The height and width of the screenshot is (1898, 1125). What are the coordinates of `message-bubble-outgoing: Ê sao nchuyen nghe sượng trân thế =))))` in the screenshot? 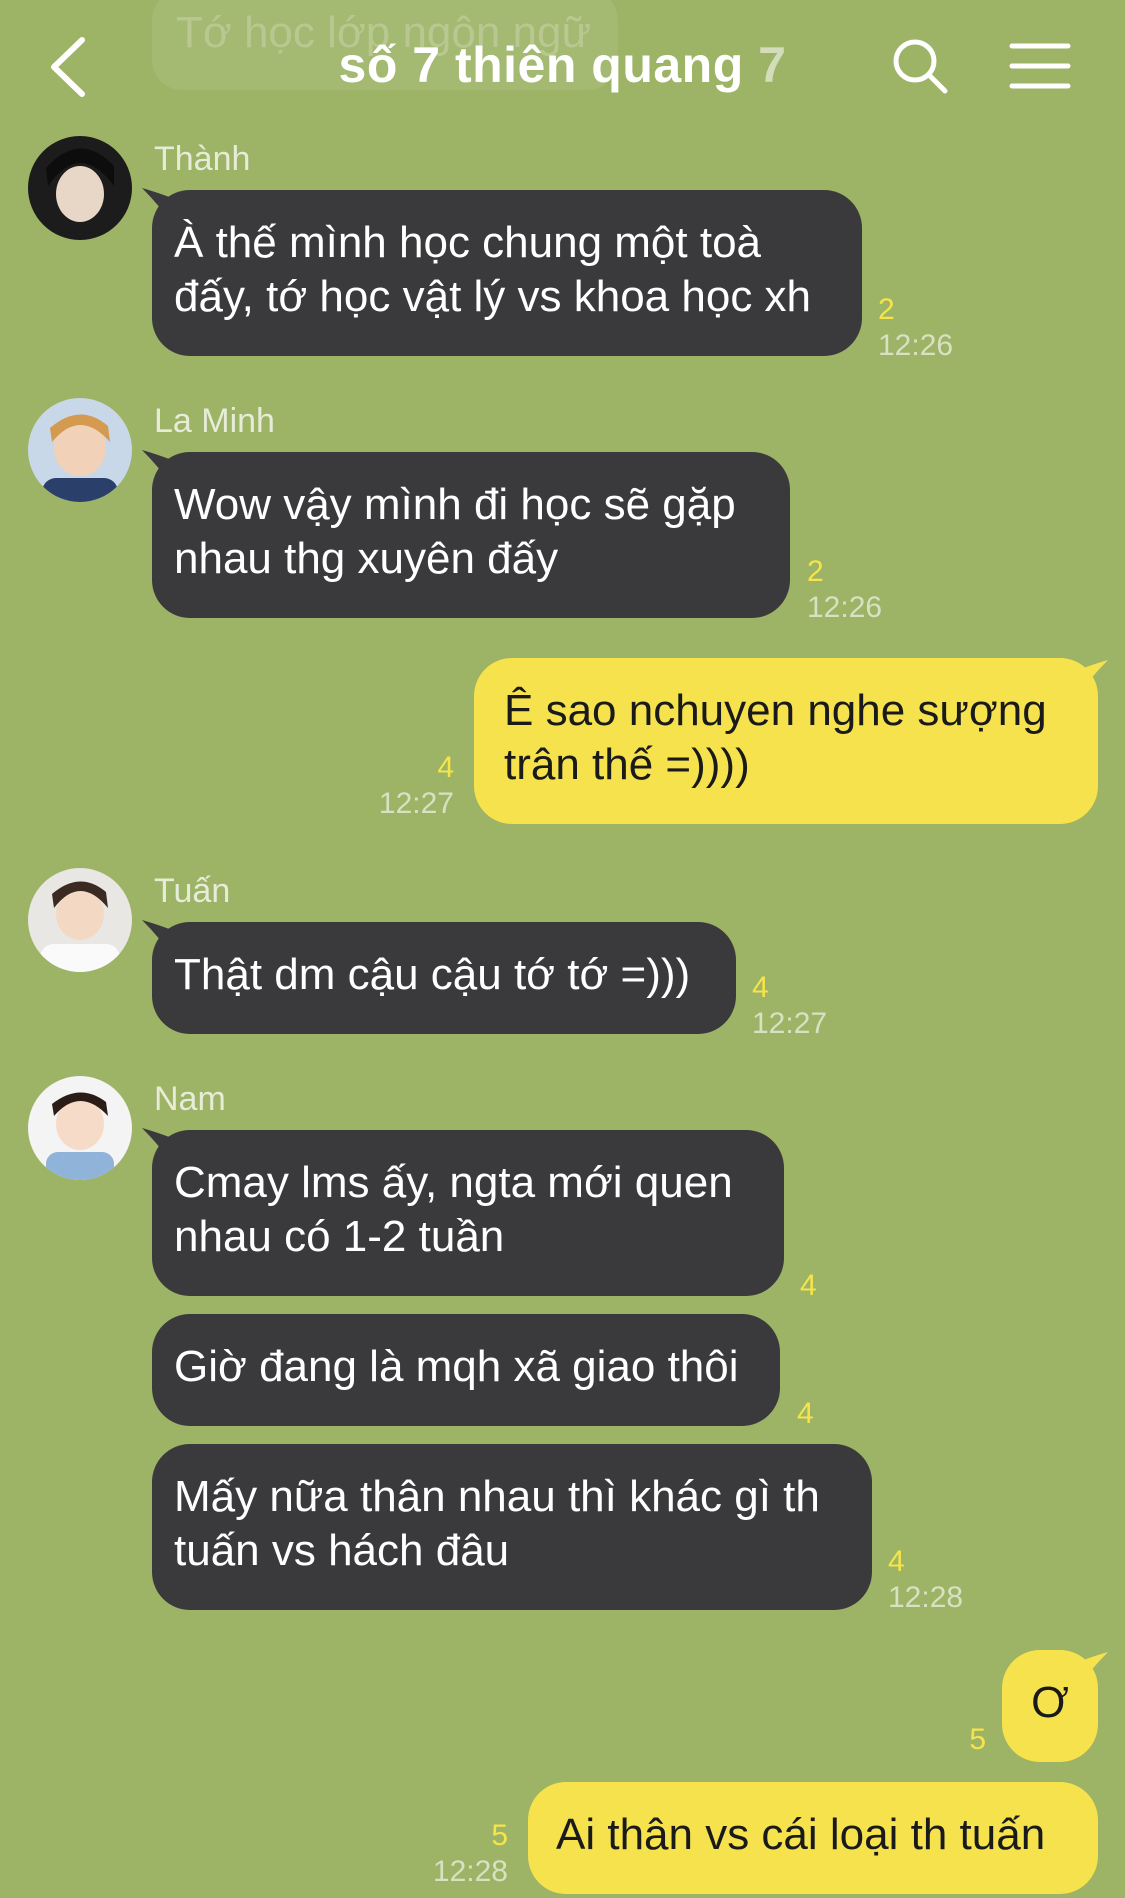 It's located at (786, 741).